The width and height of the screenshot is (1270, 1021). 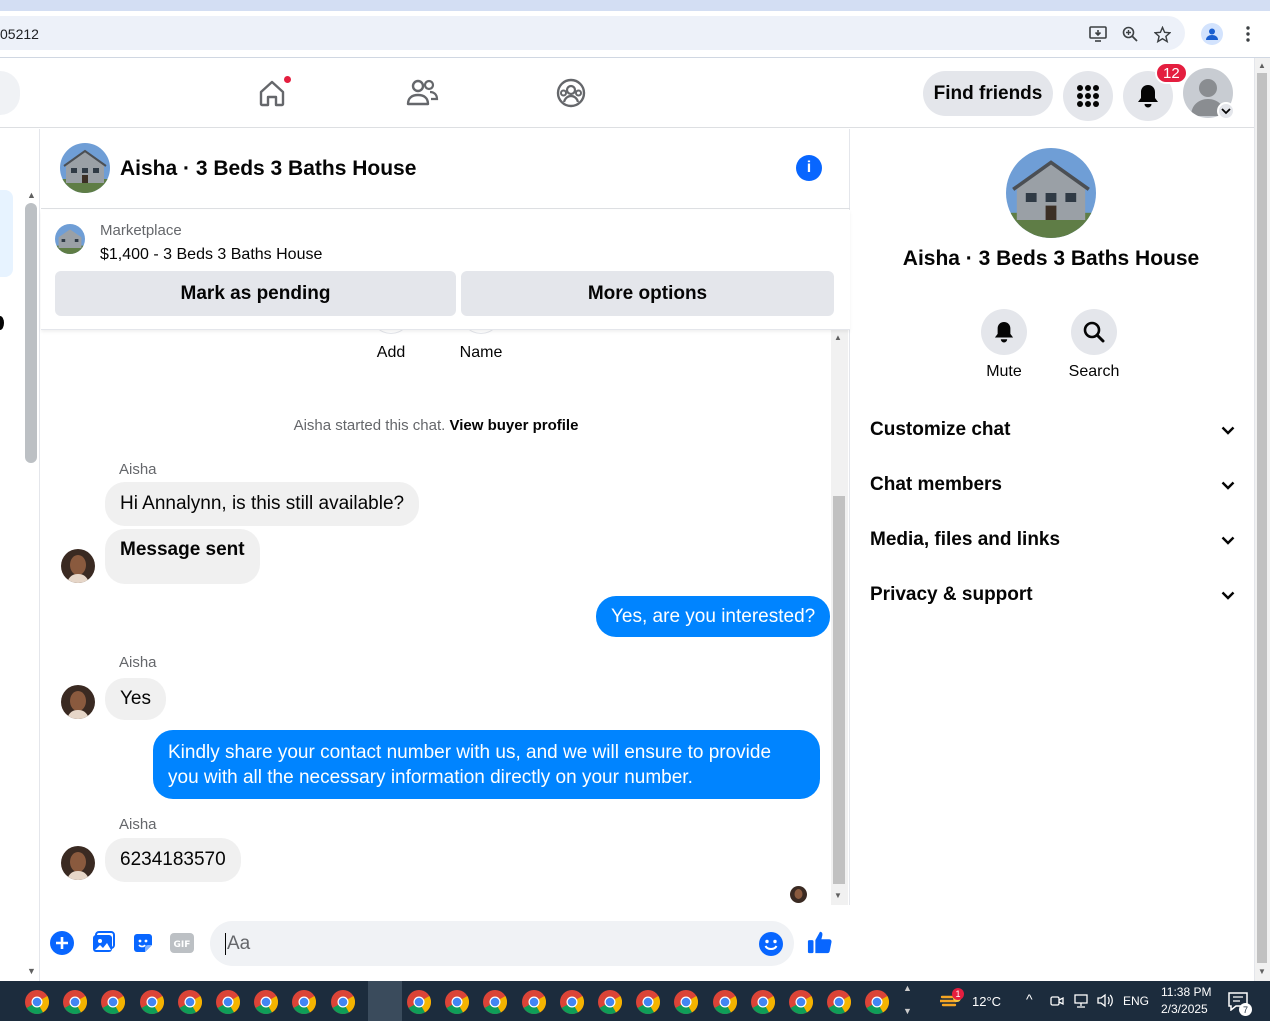 What do you see at coordinates (85, 168) in the screenshot?
I see `listing-thumbnail` at bounding box center [85, 168].